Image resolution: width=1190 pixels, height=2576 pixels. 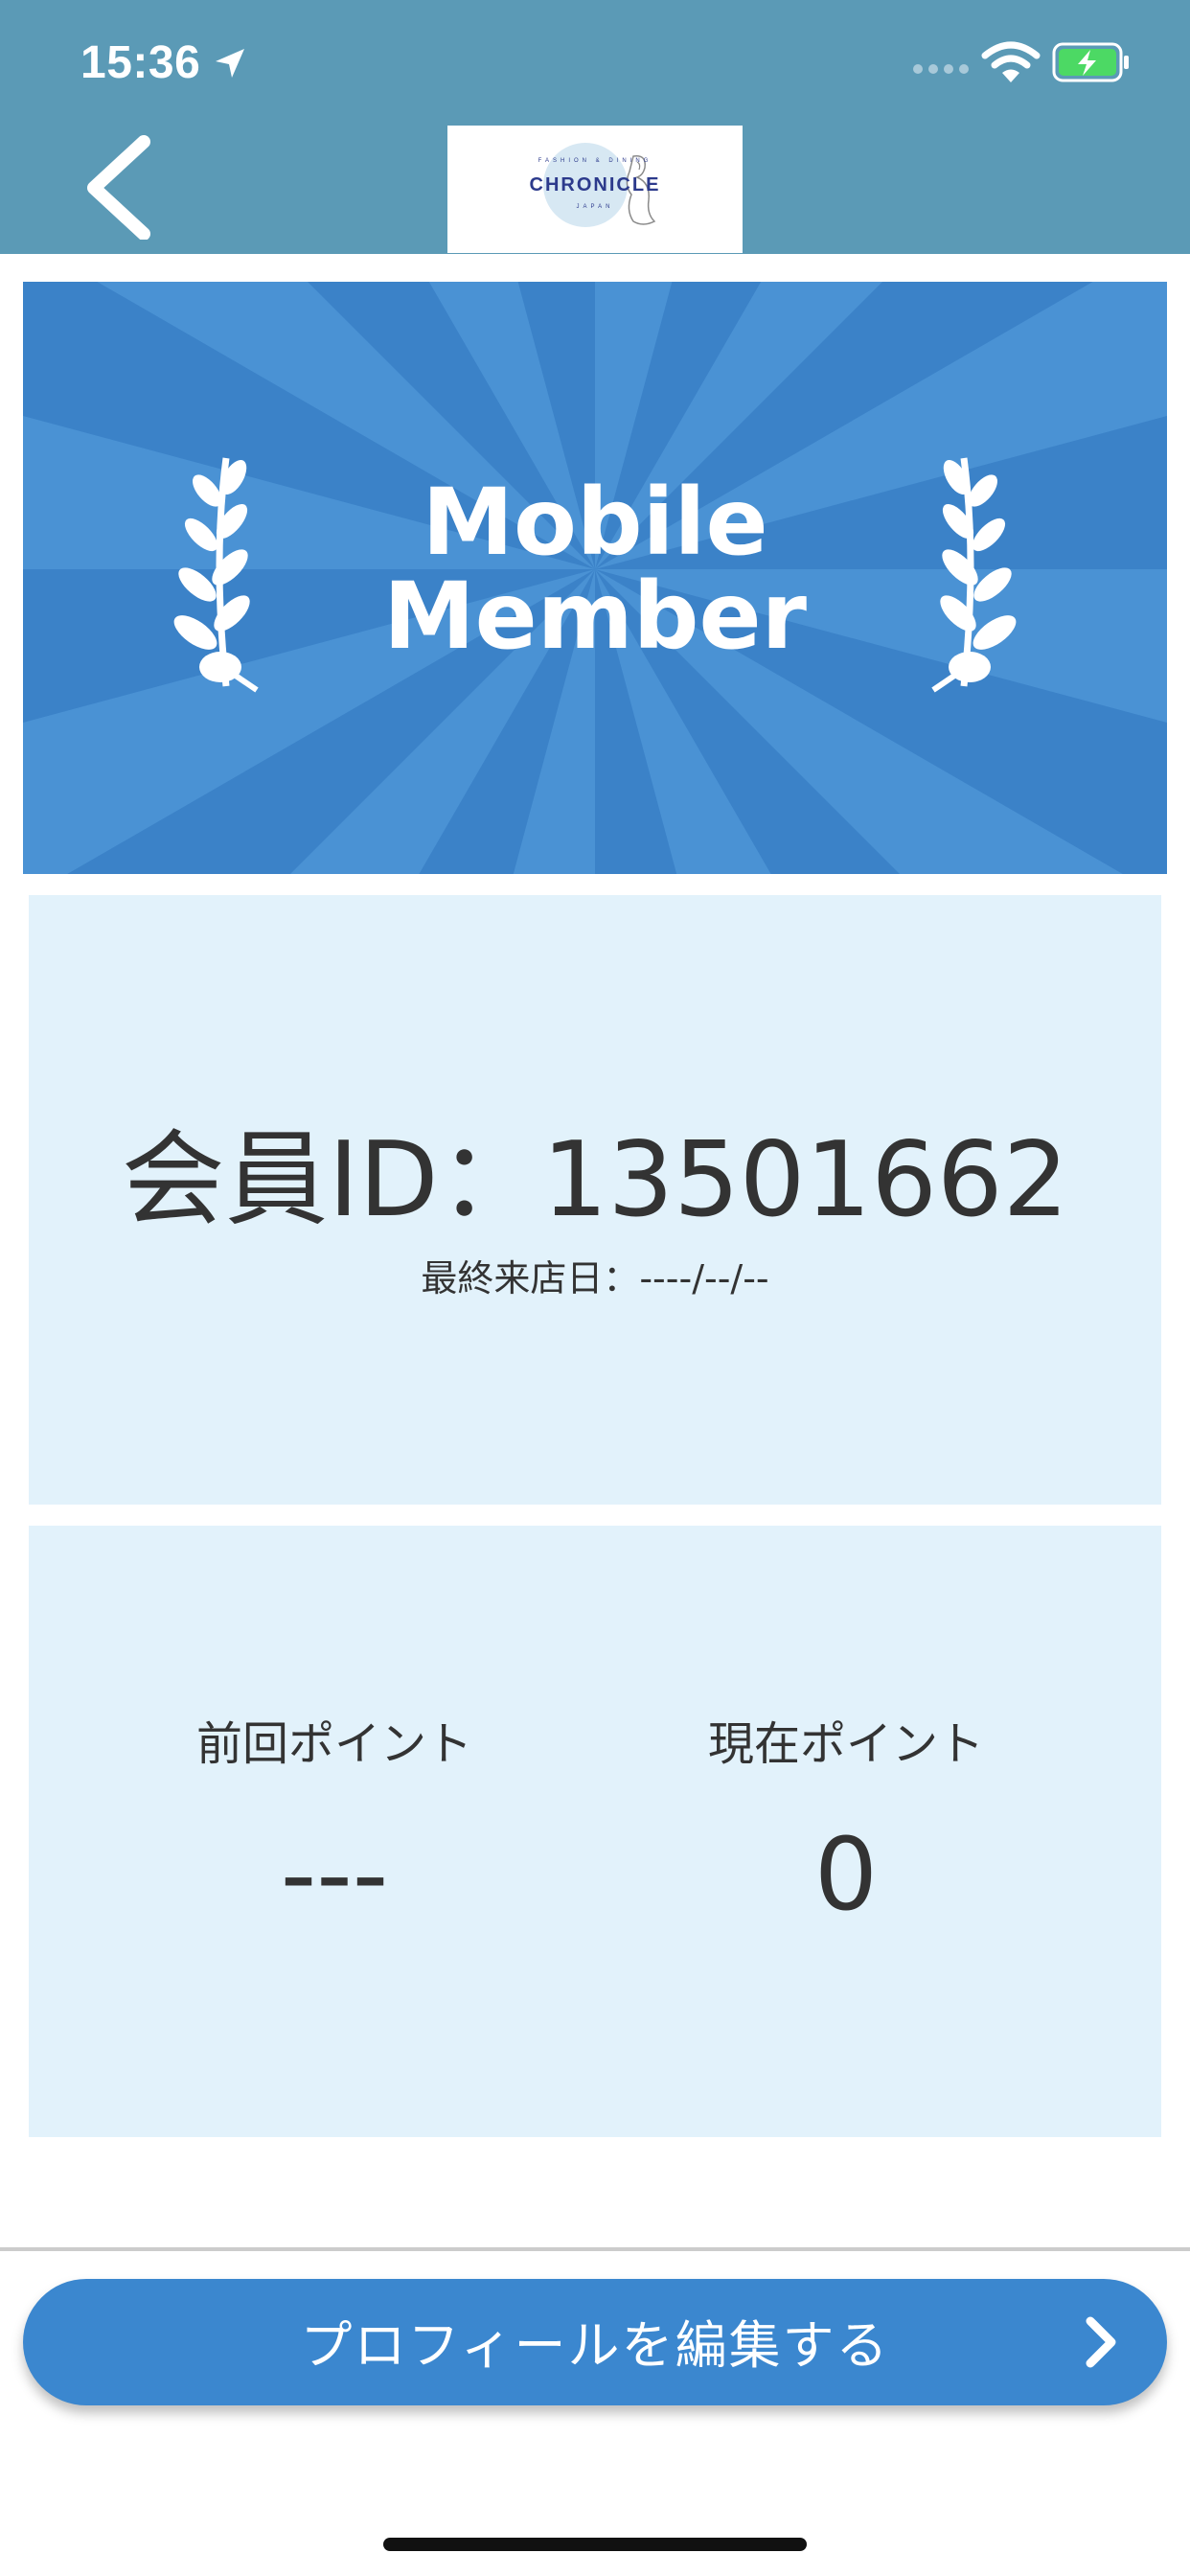 What do you see at coordinates (1101, 2342) in the screenshot?
I see `chevron-right-icon` at bounding box center [1101, 2342].